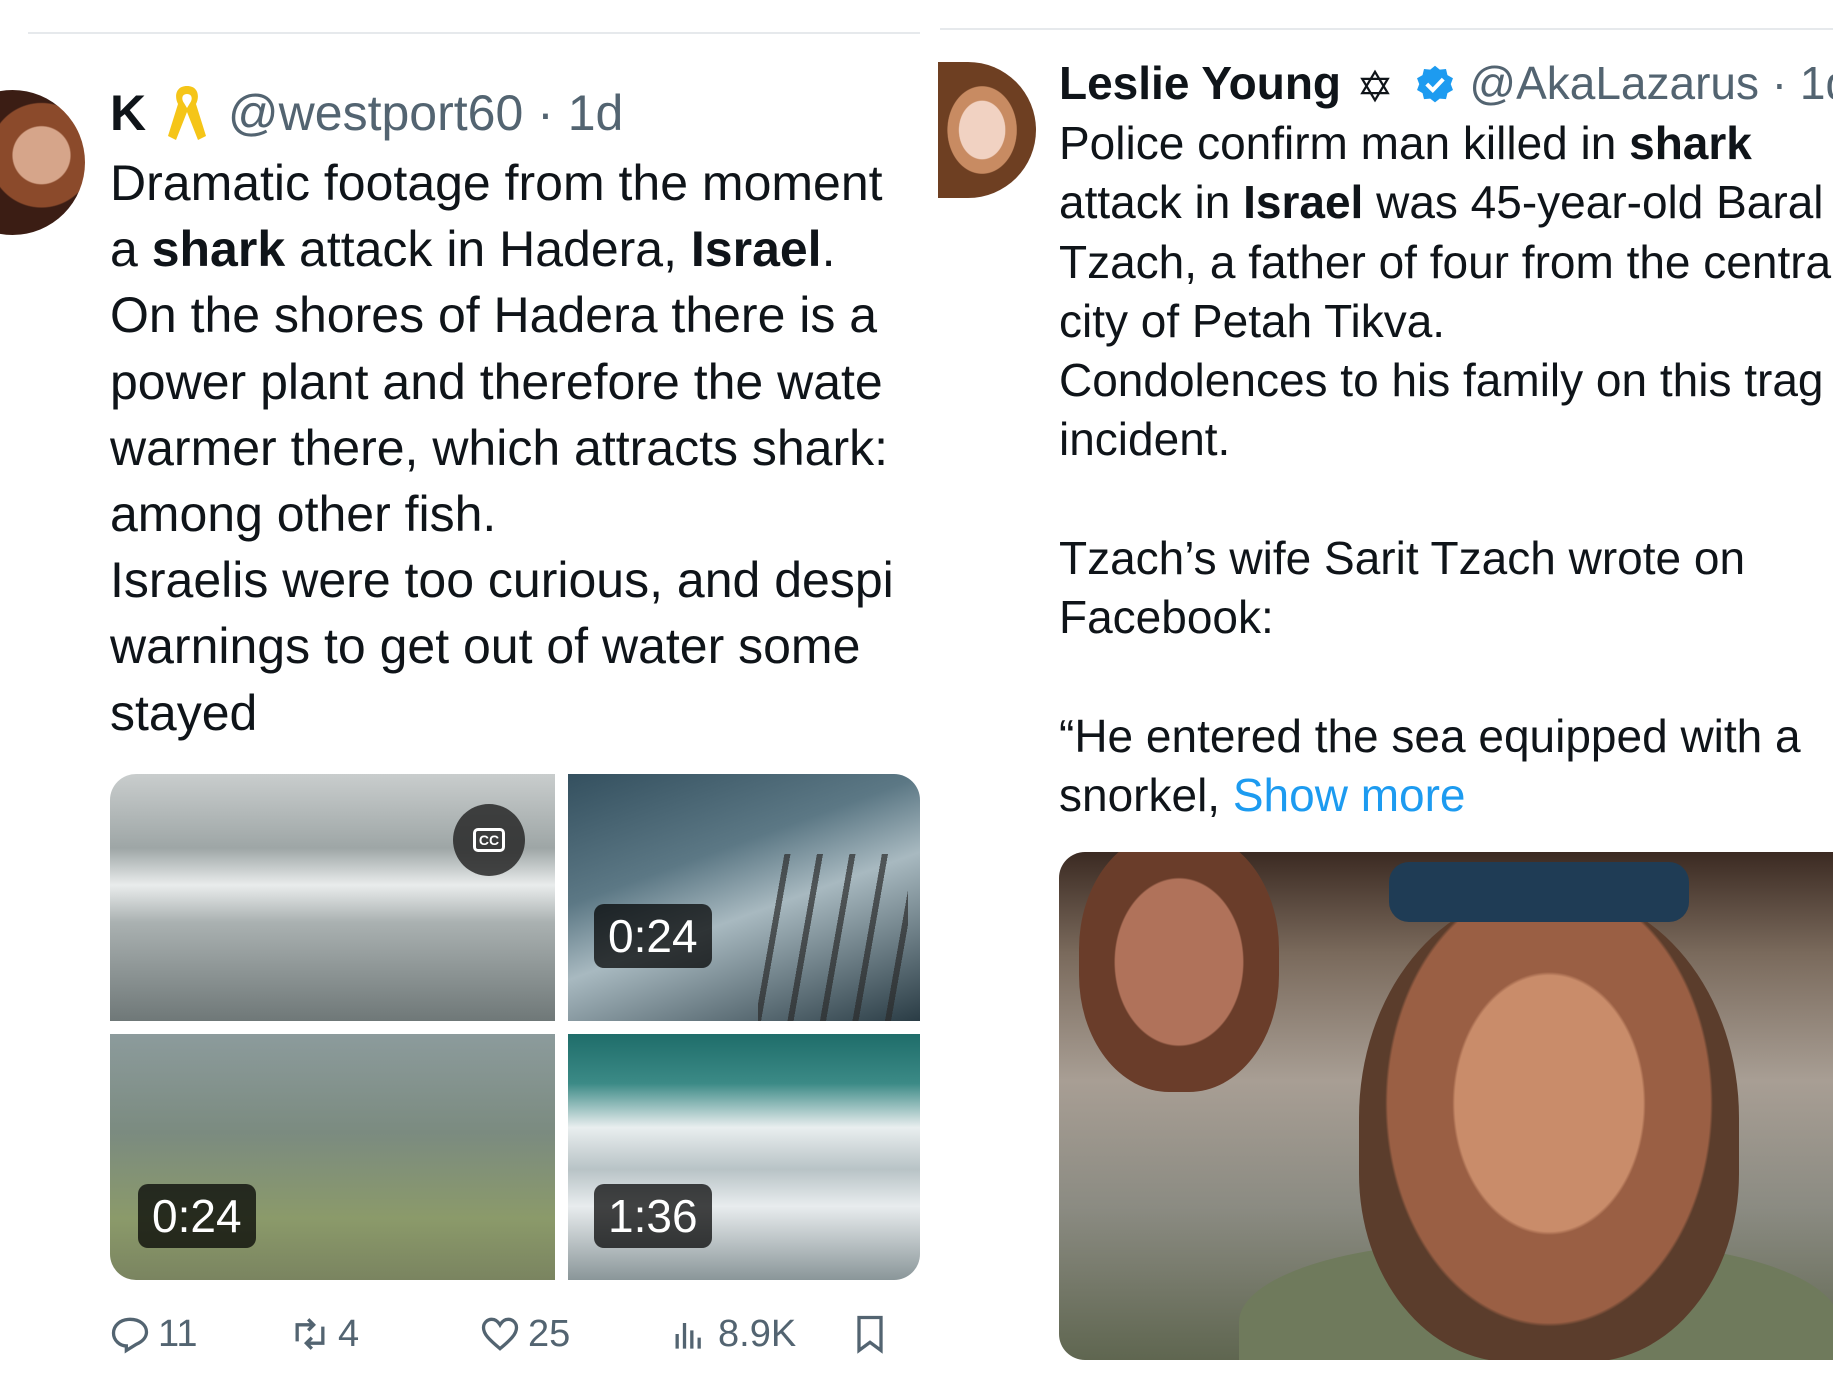  I want to click on text-segment: Police confirm man killed in, so click(1344, 143).